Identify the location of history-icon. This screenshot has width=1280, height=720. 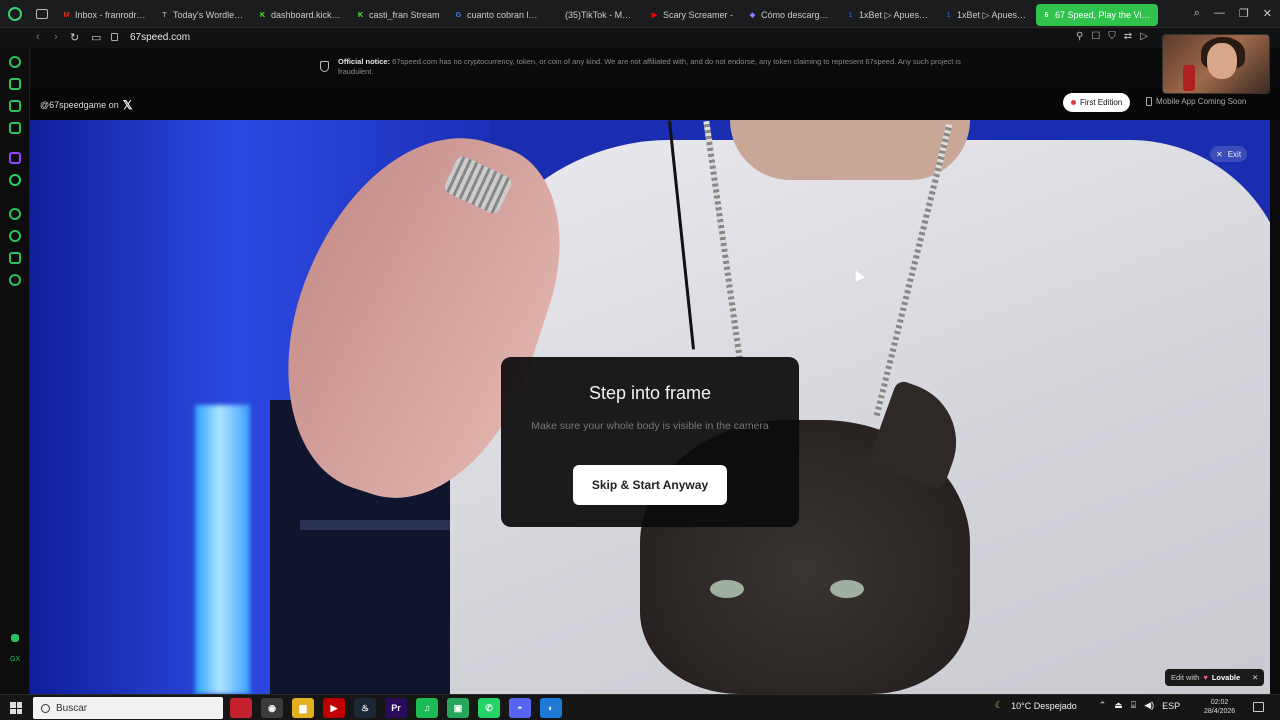
(15, 236).